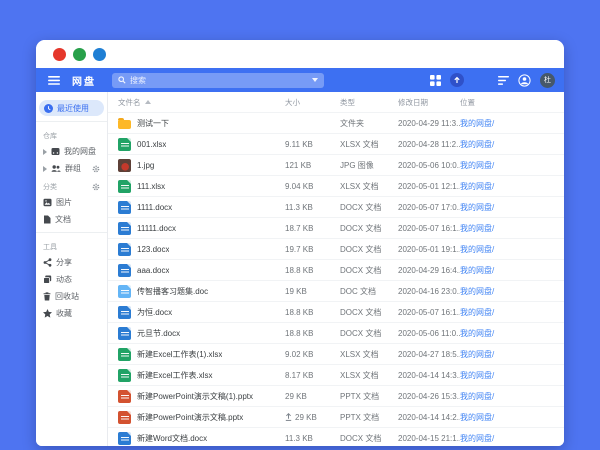 Image resolution: width=600 pixels, height=450 pixels. Describe the element at coordinates (47, 279) in the screenshot. I see `layers-icon` at that location.